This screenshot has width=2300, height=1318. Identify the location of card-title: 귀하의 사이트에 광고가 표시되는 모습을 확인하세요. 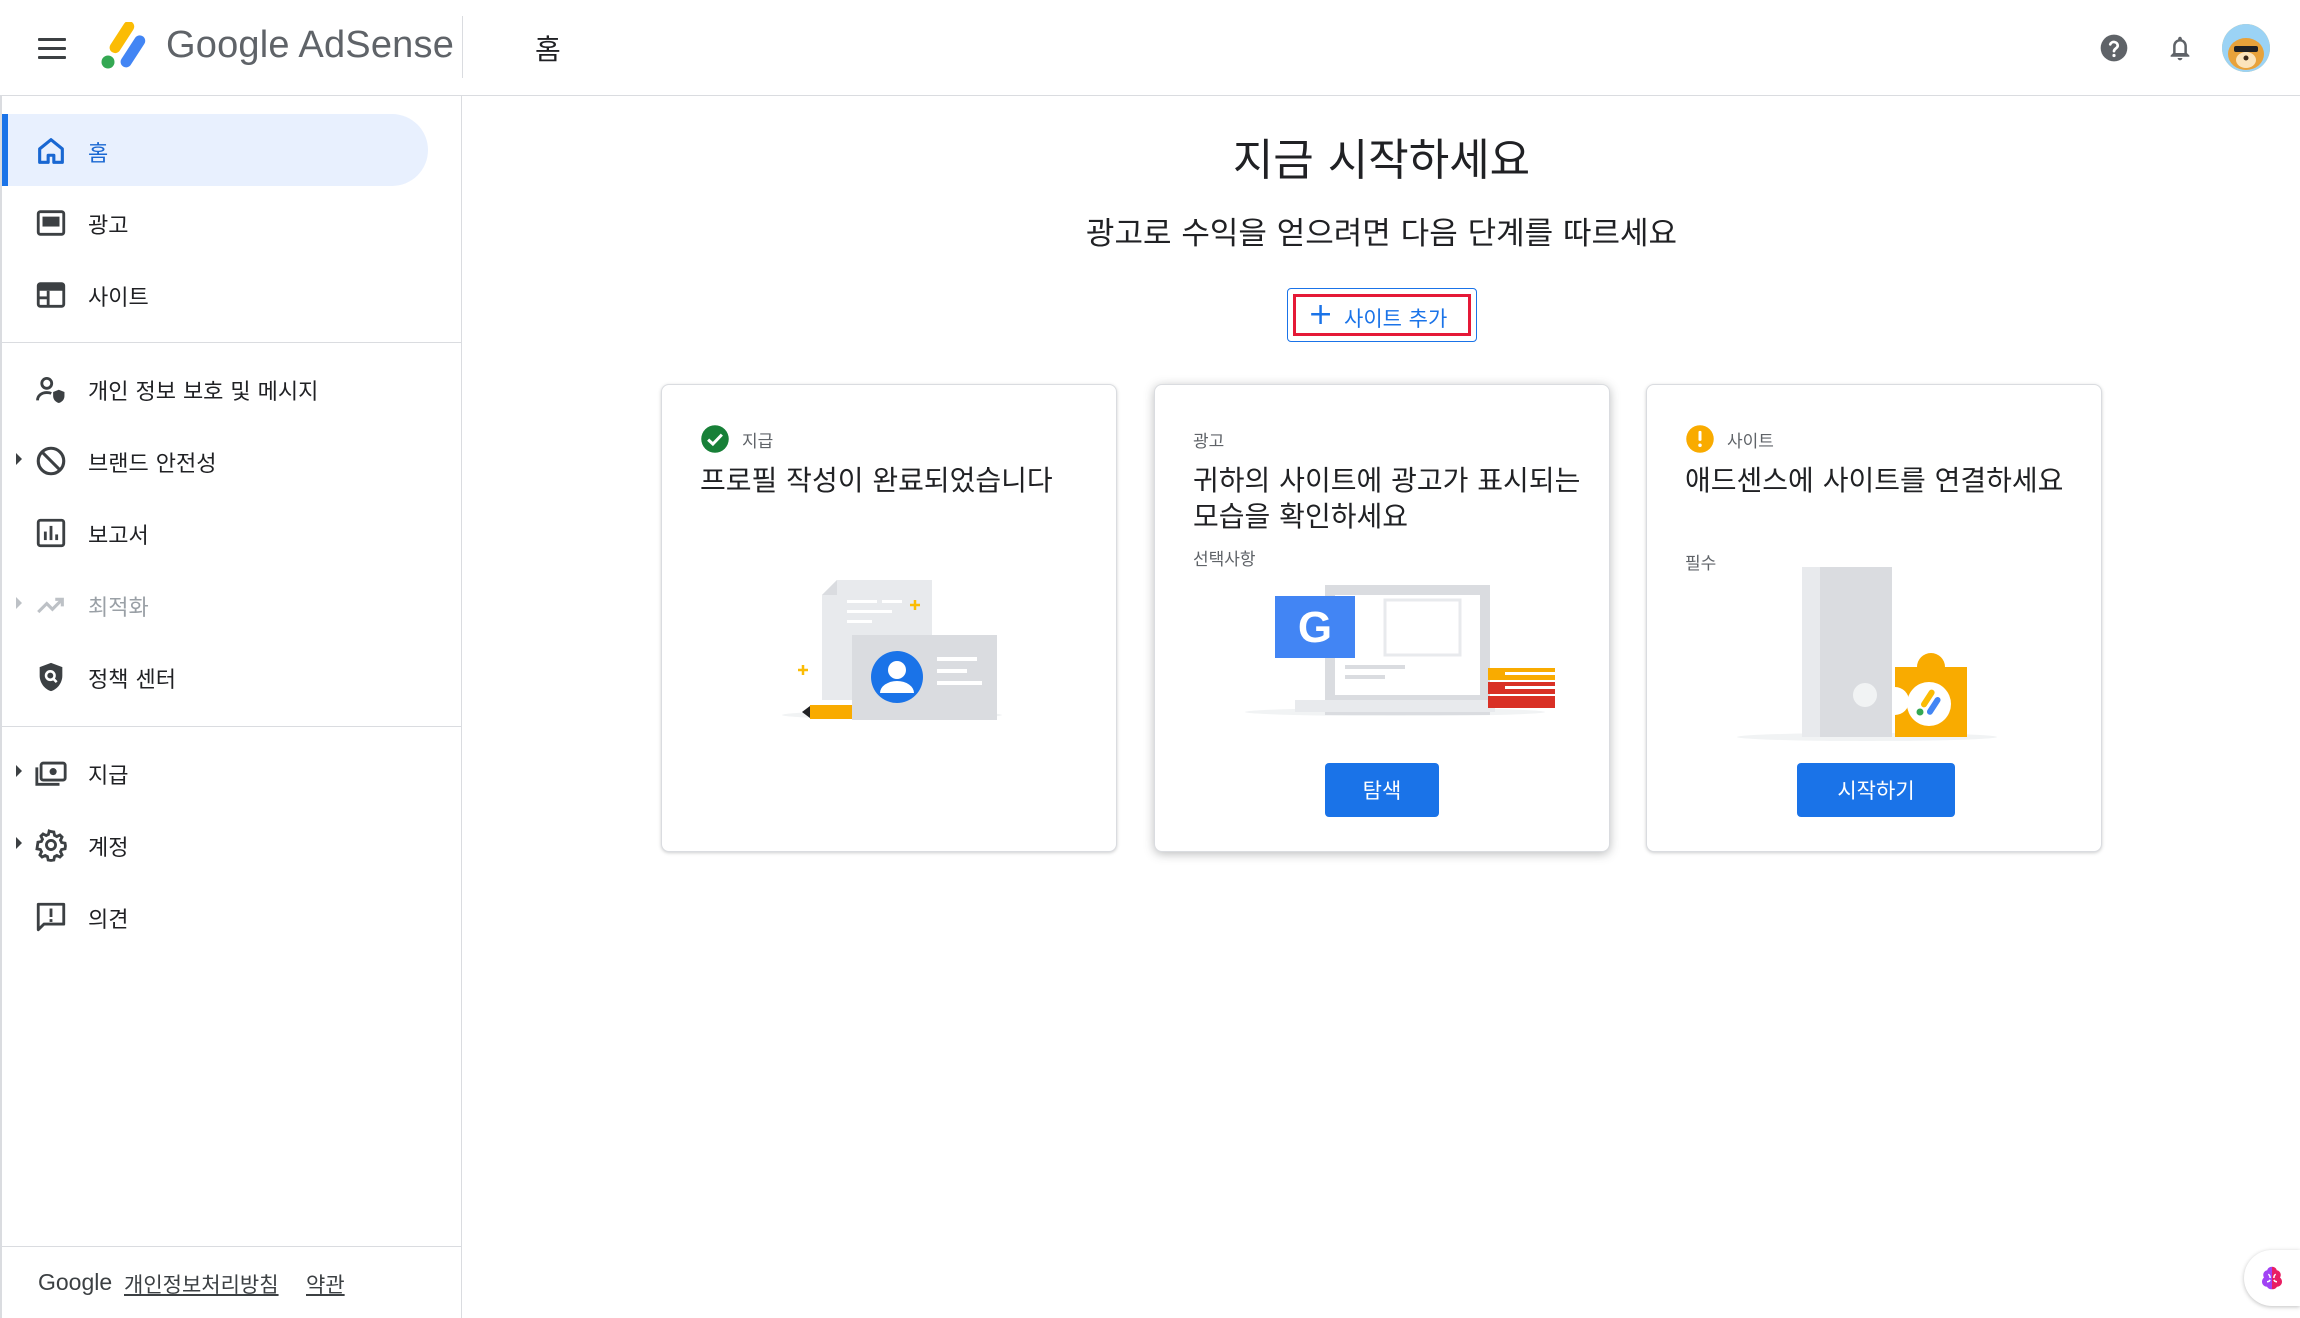
(1387, 498).